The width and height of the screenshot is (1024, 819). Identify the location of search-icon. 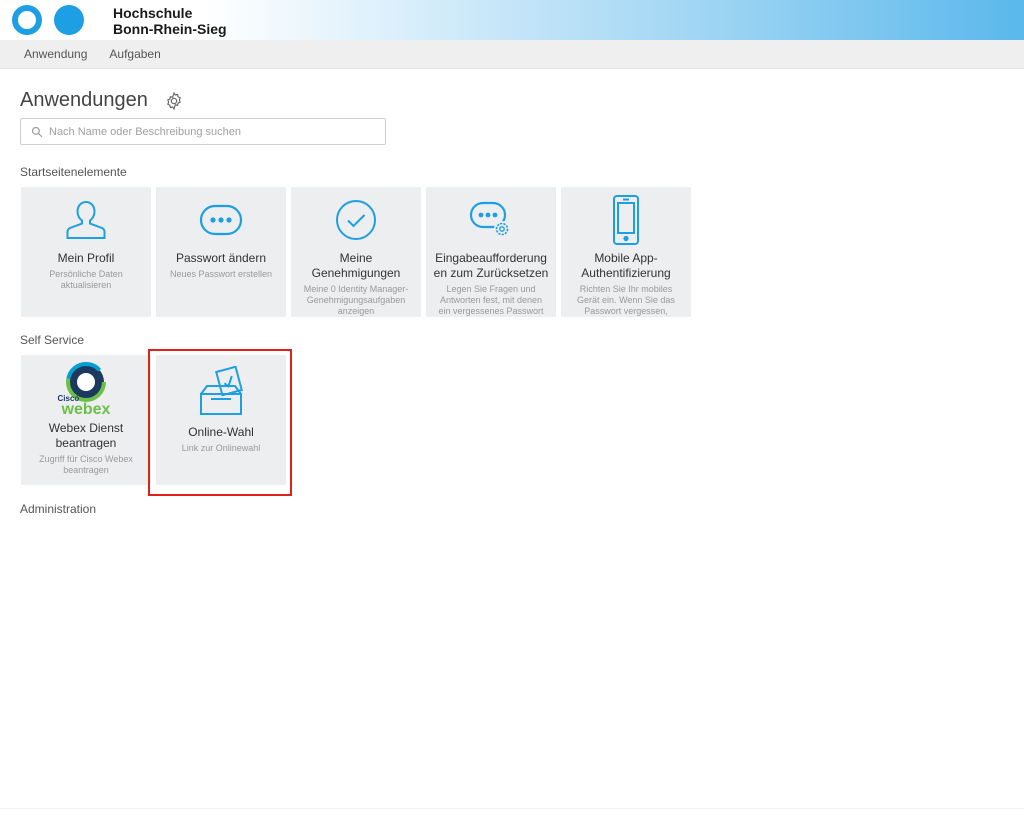
(37, 131).